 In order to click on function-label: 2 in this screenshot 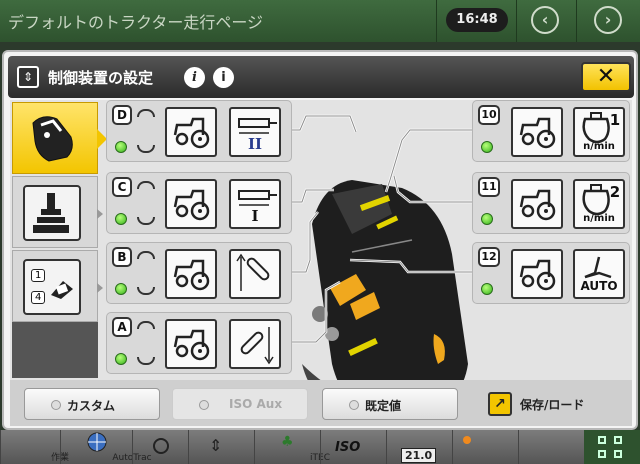, I will do `click(615, 192)`.